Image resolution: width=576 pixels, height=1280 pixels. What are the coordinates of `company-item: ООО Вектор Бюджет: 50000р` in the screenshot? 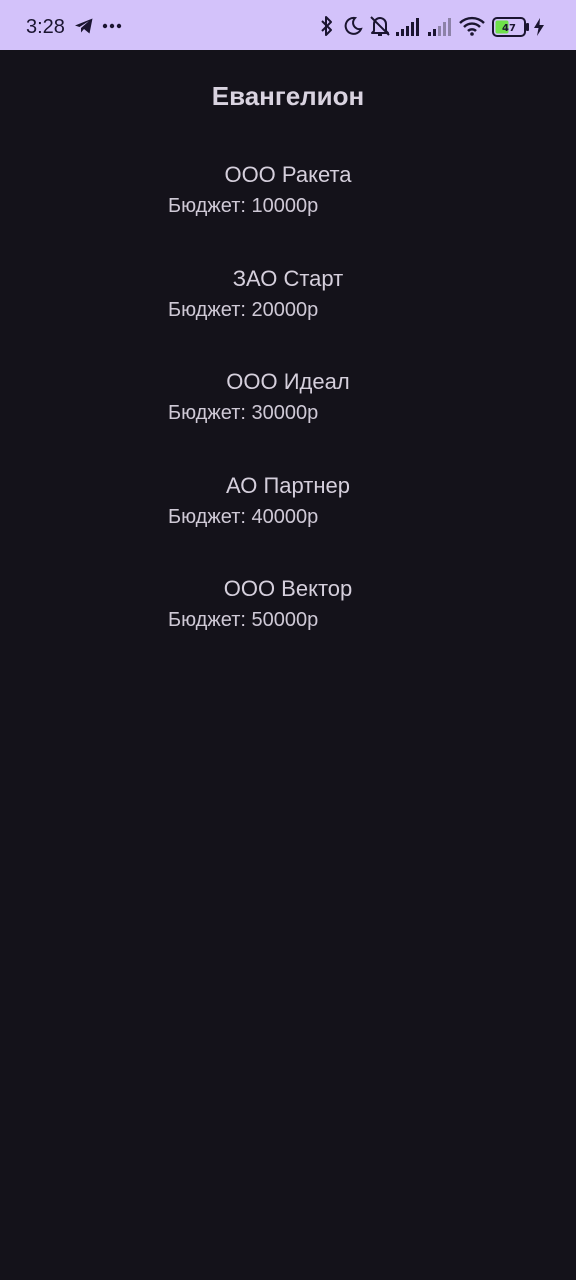 It's located at (288, 627).